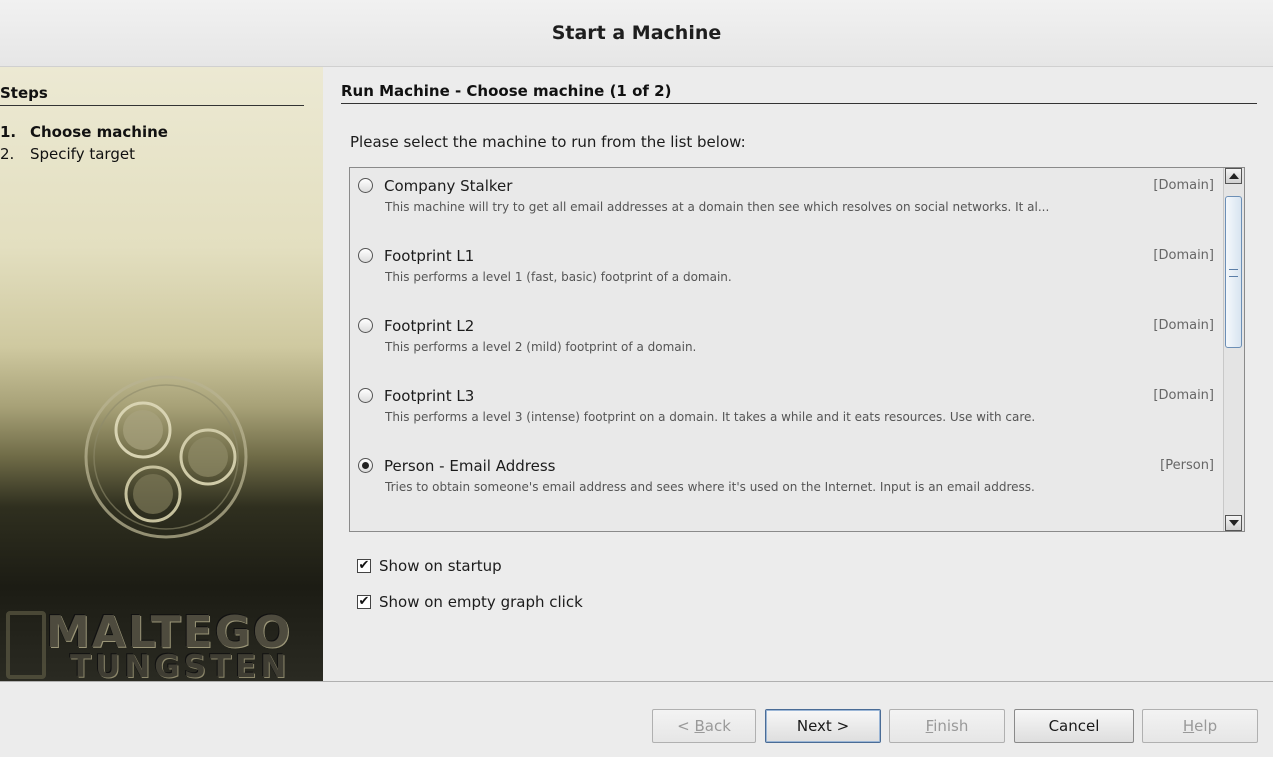 The height and width of the screenshot is (757, 1273). Describe the element at coordinates (152, 95) in the screenshot. I see `steps-heading: Steps` at that location.